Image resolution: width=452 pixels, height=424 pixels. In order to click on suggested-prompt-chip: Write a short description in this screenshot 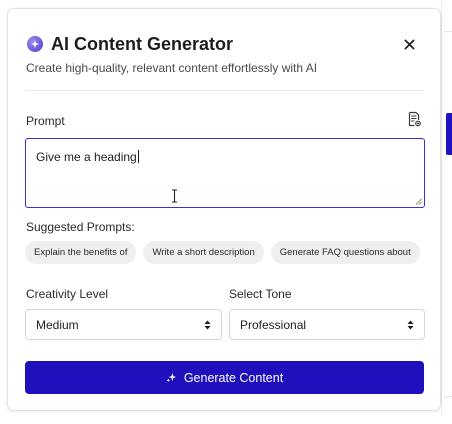, I will do `click(203, 252)`.